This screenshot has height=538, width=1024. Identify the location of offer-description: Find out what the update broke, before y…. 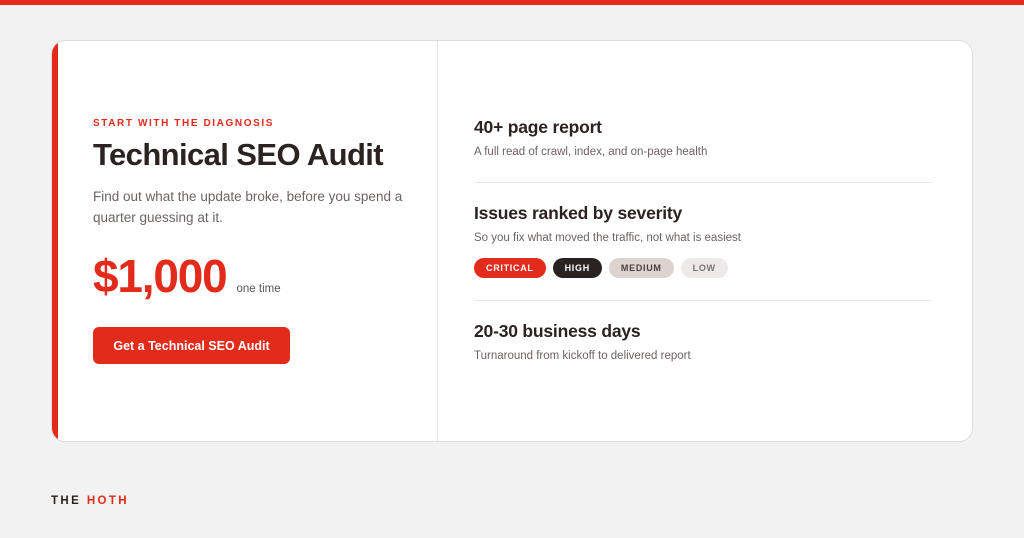
(248, 207).